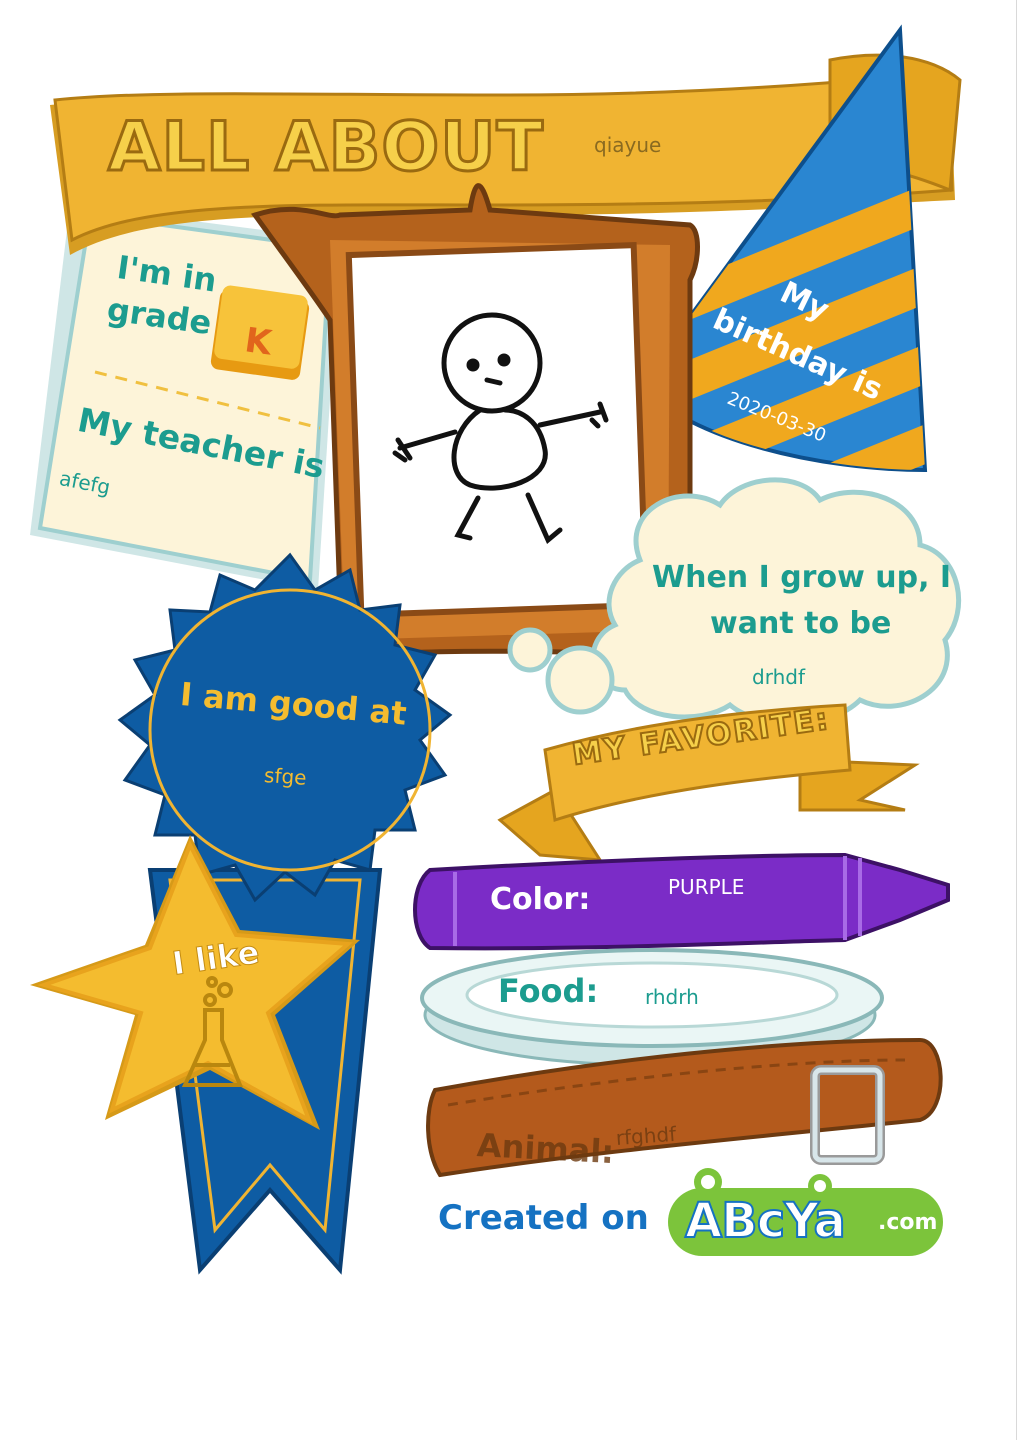 The image size is (1017, 1440). What do you see at coordinates (546, 1149) in the screenshot?
I see `animal-label: Animal:` at bounding box center [546, 1149].